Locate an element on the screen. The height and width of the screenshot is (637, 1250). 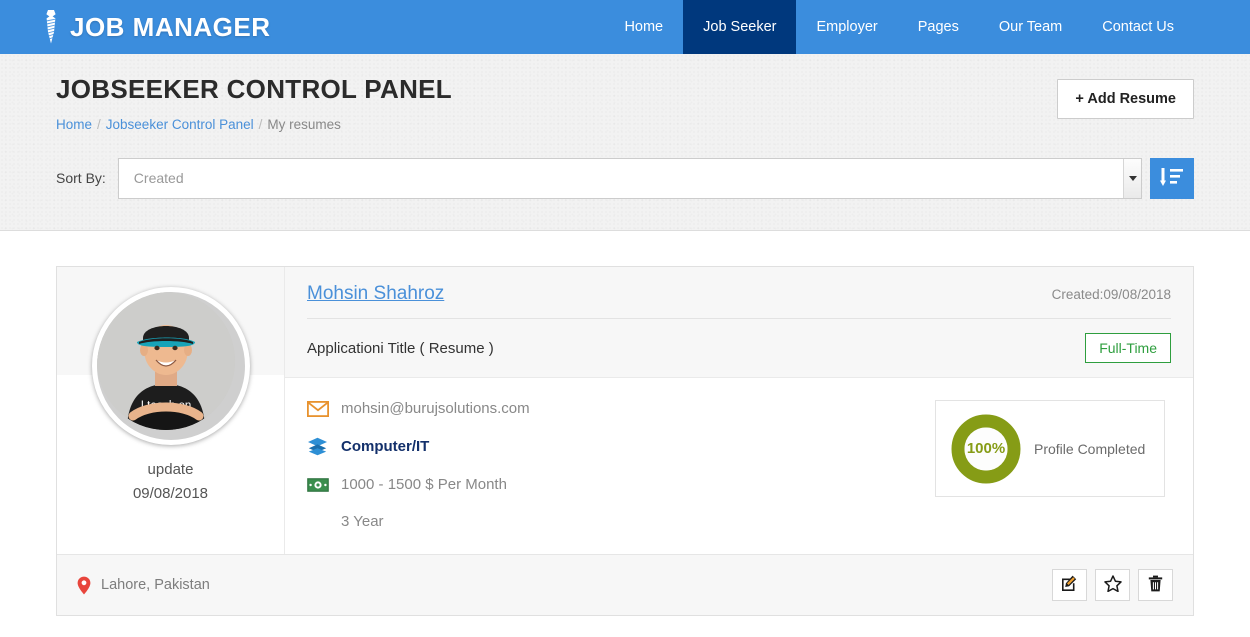
layers-icon is located at coordinates (318, 446).